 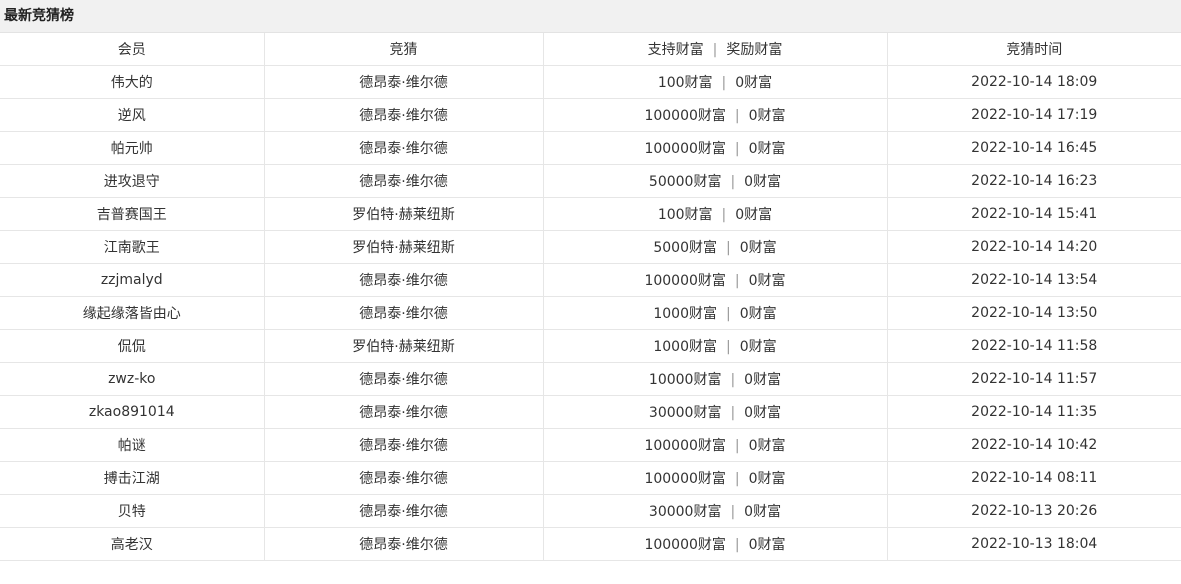 I want to click on header-time: 竞猜时间, so click(x=1034, y=49).